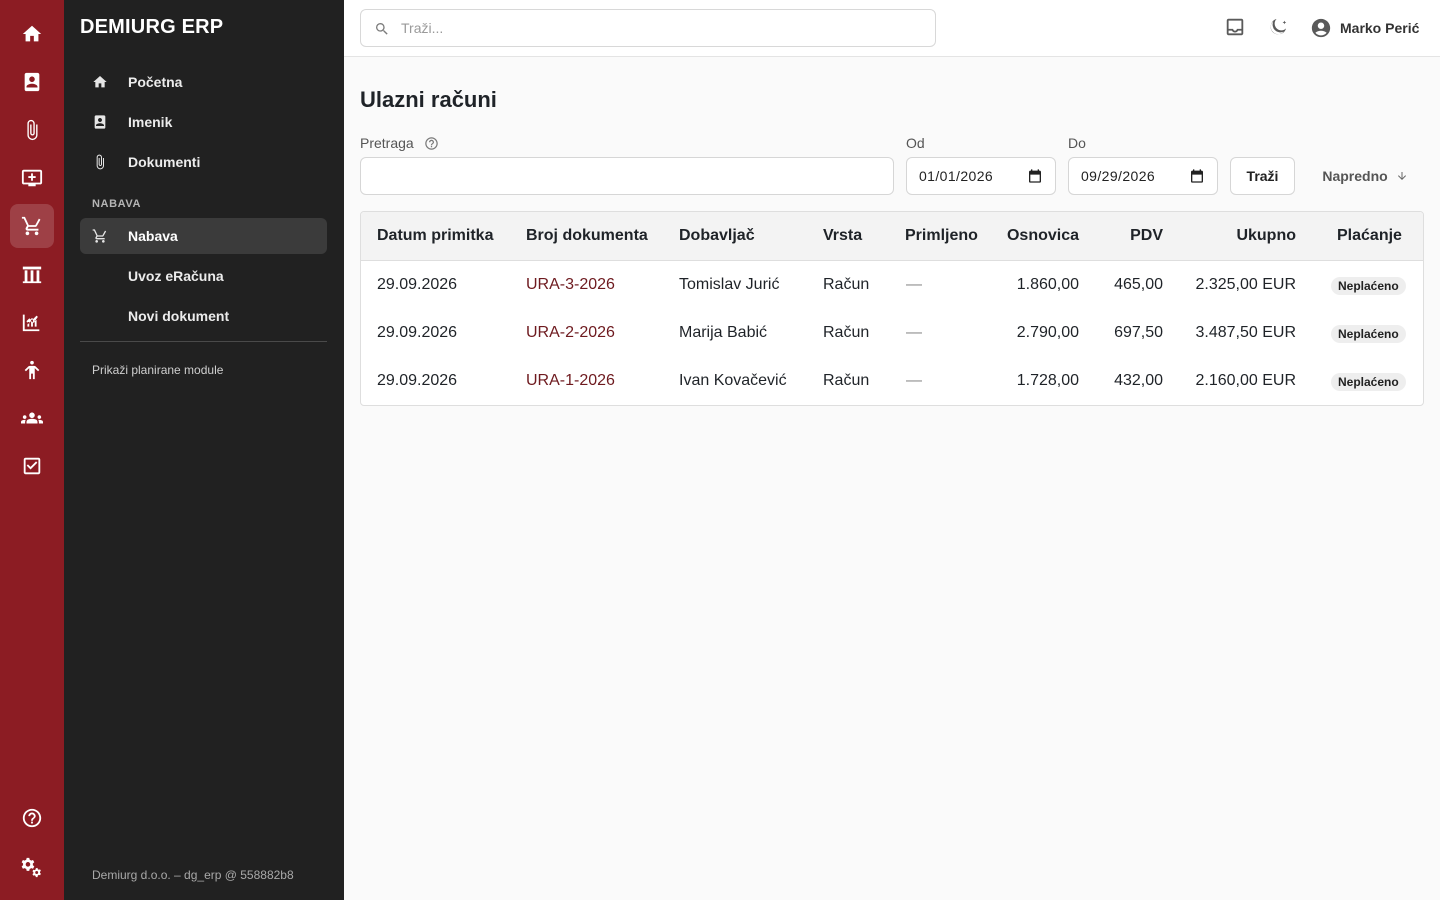 The width and height of the screenshot is (1440, 900). Describe the element at coordinates (1245, 380) in the screenshot. I see `cell-total: 2.160,00 EUR` at that location.